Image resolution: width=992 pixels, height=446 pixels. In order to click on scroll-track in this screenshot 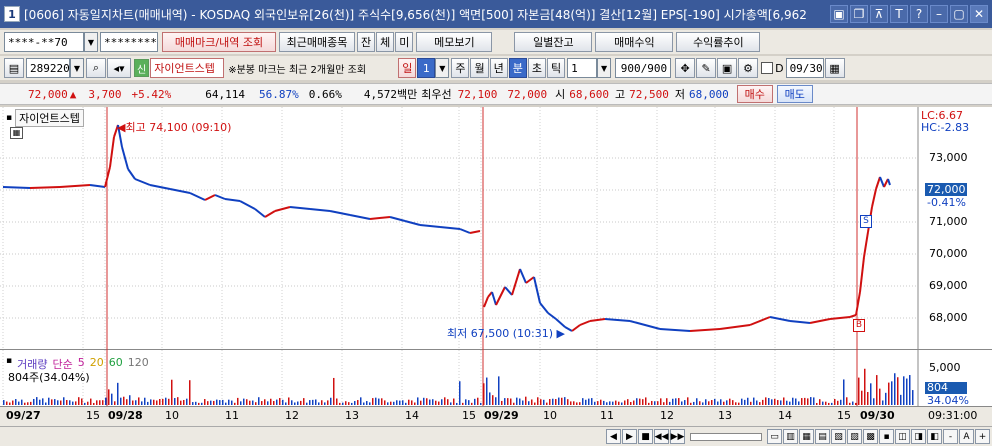, I will do `click(726, 436)`.